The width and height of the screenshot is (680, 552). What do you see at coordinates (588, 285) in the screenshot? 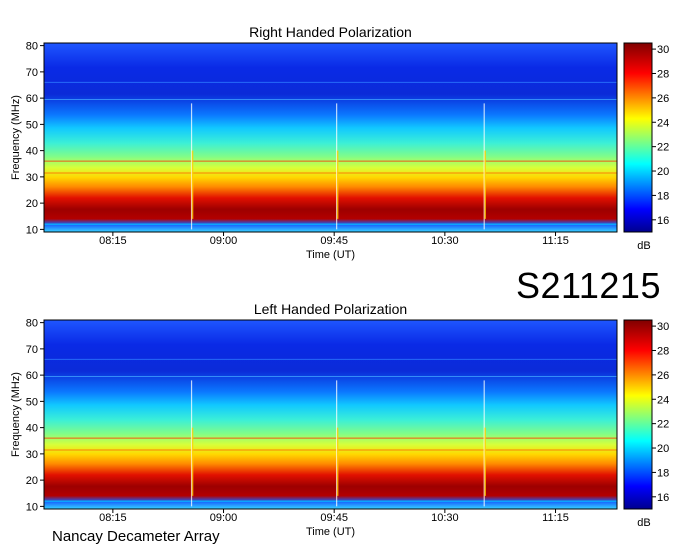
I see `event-id: S211215` at bounding box center [588, 285].